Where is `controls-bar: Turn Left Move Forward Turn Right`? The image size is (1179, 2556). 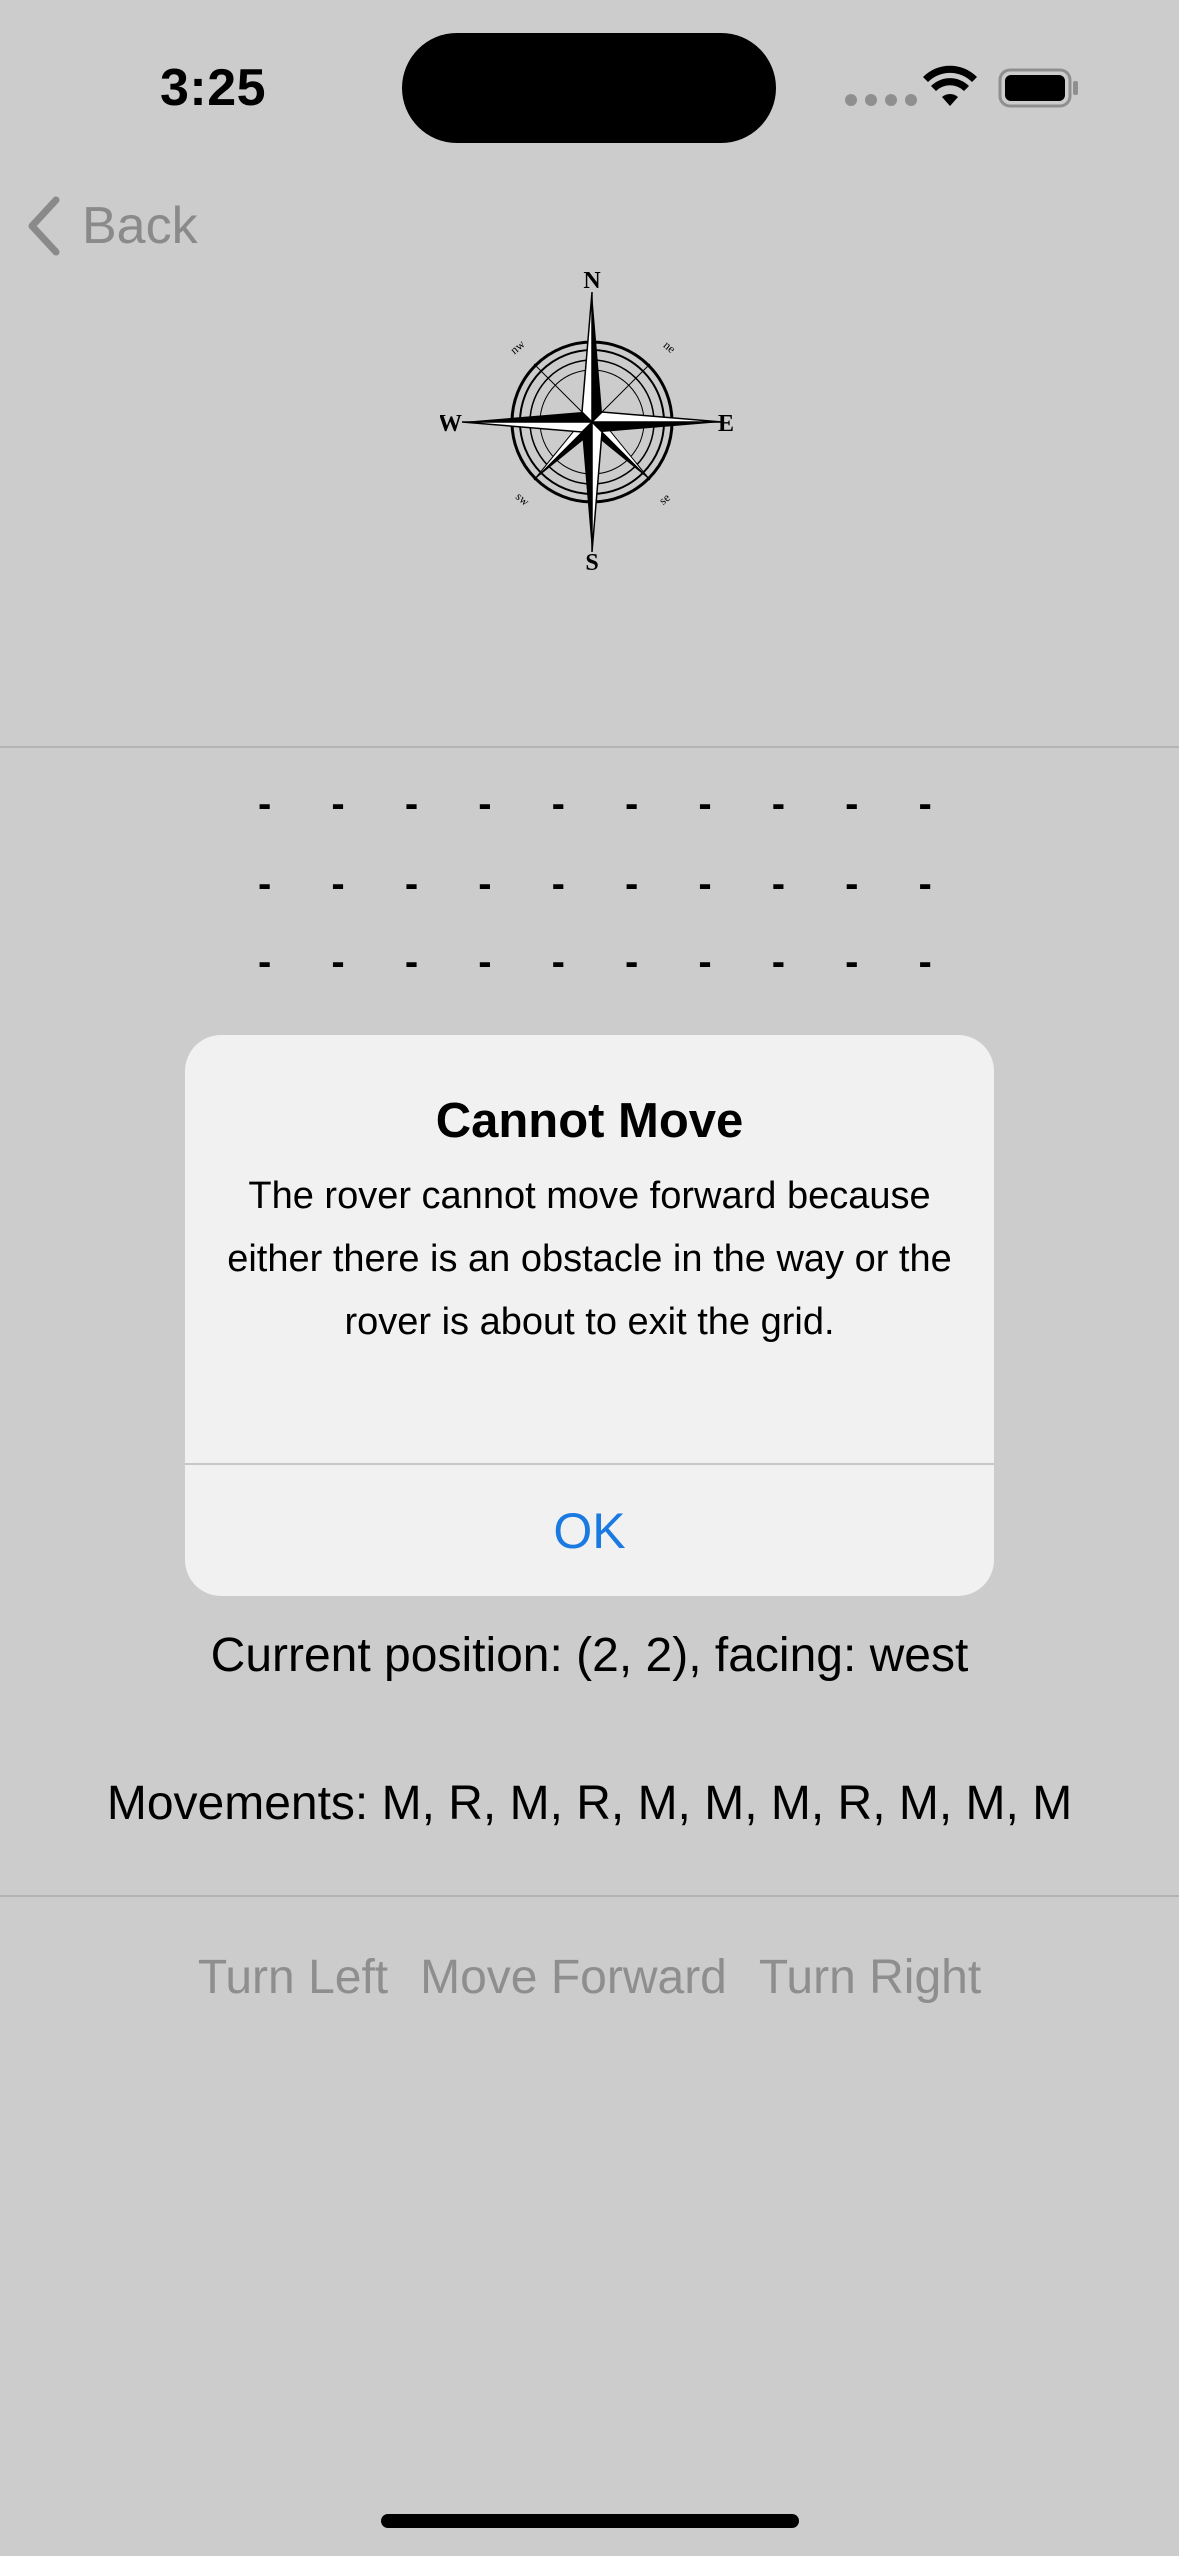
controls-bar: Turn Left Move Forward Turn Right is located at coordinates (589, 1977).